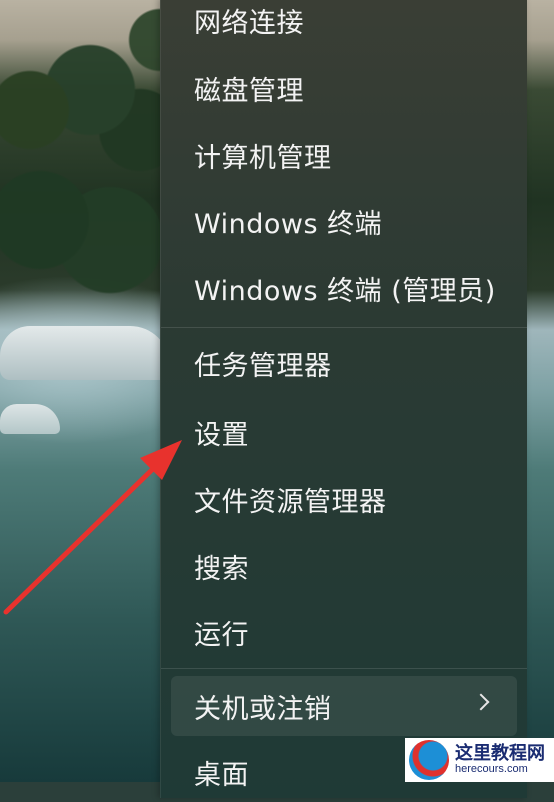 The image size is (554, 802). What do you see at coordinates (221, 569) in the screenshot?
I see `menu-item-label: 搜索` at bounding box center [221, 569].